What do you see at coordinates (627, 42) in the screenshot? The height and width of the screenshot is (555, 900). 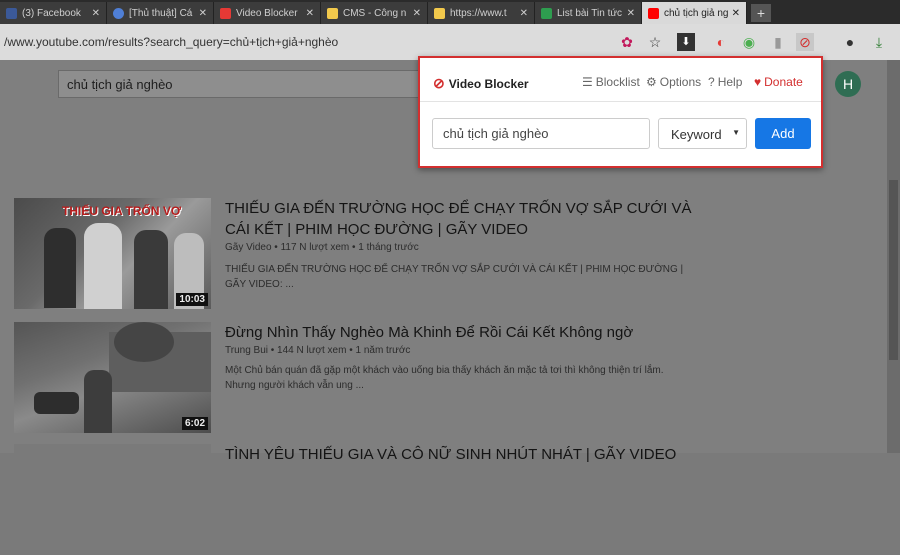 I see `extension-icon: ✿` at bounding box center [627, 42].